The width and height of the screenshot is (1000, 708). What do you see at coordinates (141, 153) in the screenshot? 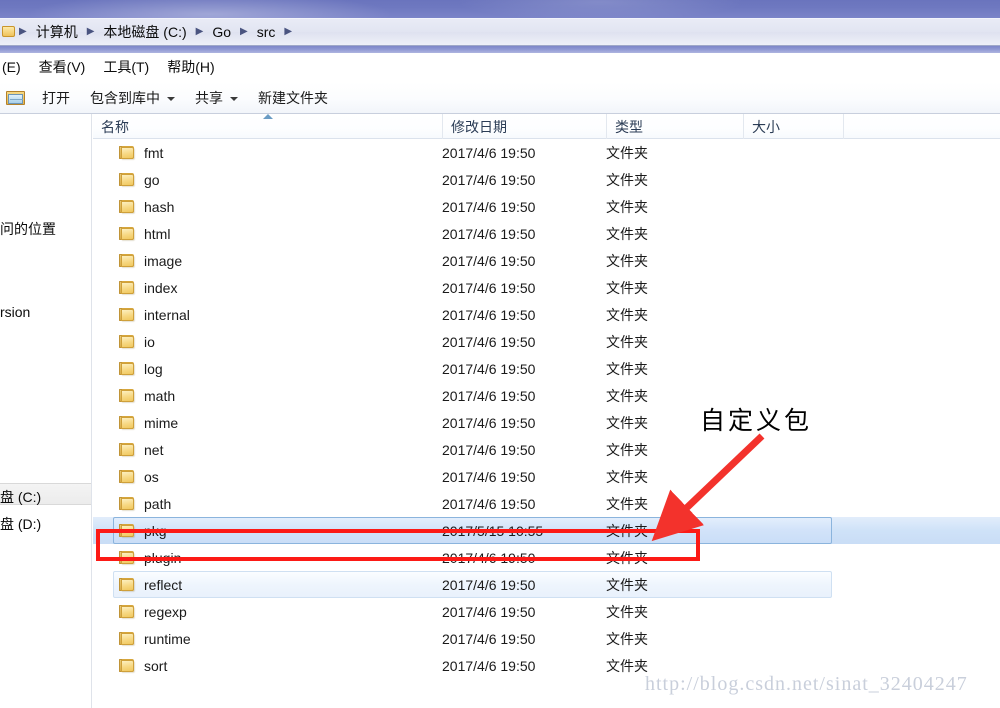
I see `cell-name: fmt` at bounding box center [141, 153].